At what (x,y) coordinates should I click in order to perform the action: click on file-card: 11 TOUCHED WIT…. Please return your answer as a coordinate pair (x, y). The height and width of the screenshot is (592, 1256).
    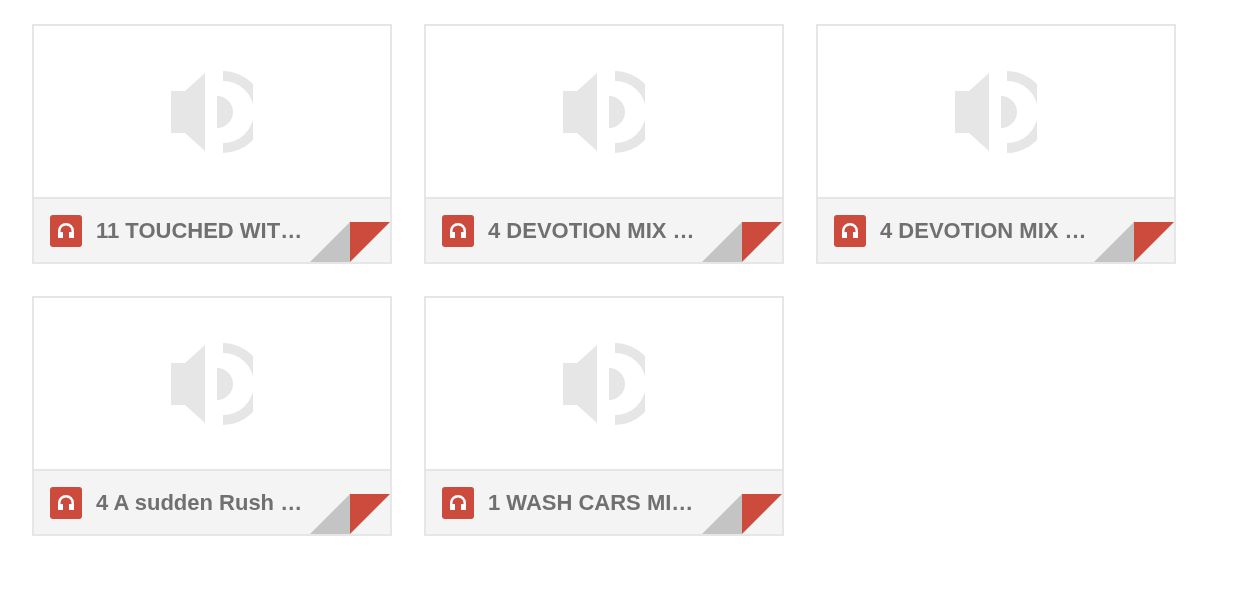
    Looking at the image, I should click on (212, 144).